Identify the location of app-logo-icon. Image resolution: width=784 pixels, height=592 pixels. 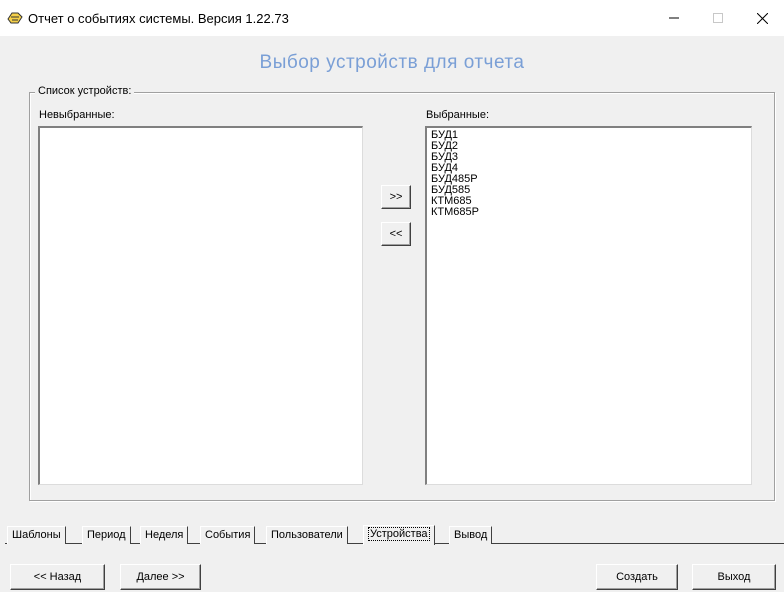
(15, 18).